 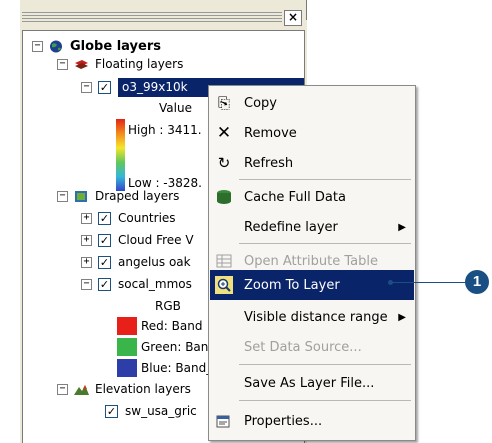 What do you see at coordinates (147, 218) in the screenshot?
I see `tree-item-label: Countries` at bounding box center [147, 218].